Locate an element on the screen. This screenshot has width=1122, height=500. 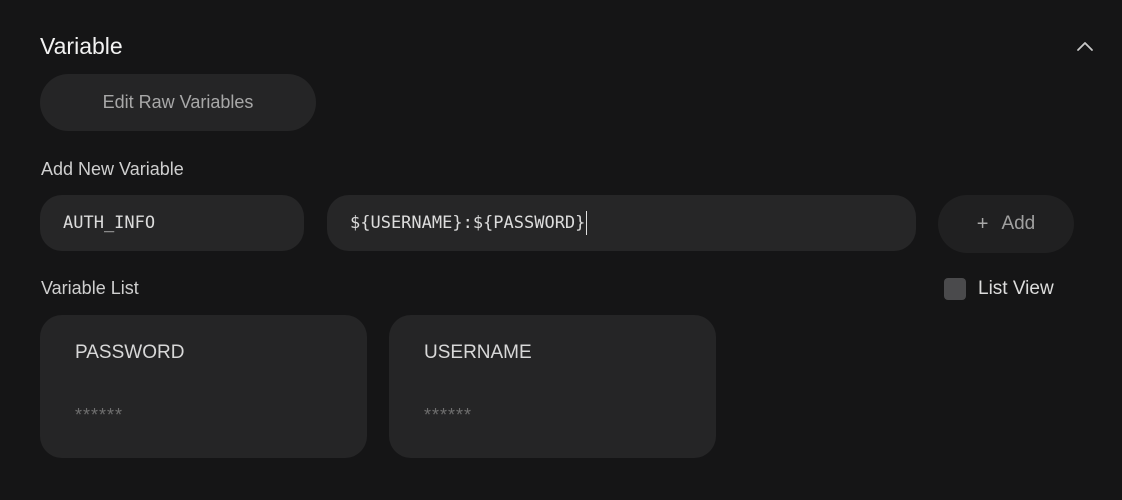
list-view-toggle: List View is located at coordinates (999, 289).